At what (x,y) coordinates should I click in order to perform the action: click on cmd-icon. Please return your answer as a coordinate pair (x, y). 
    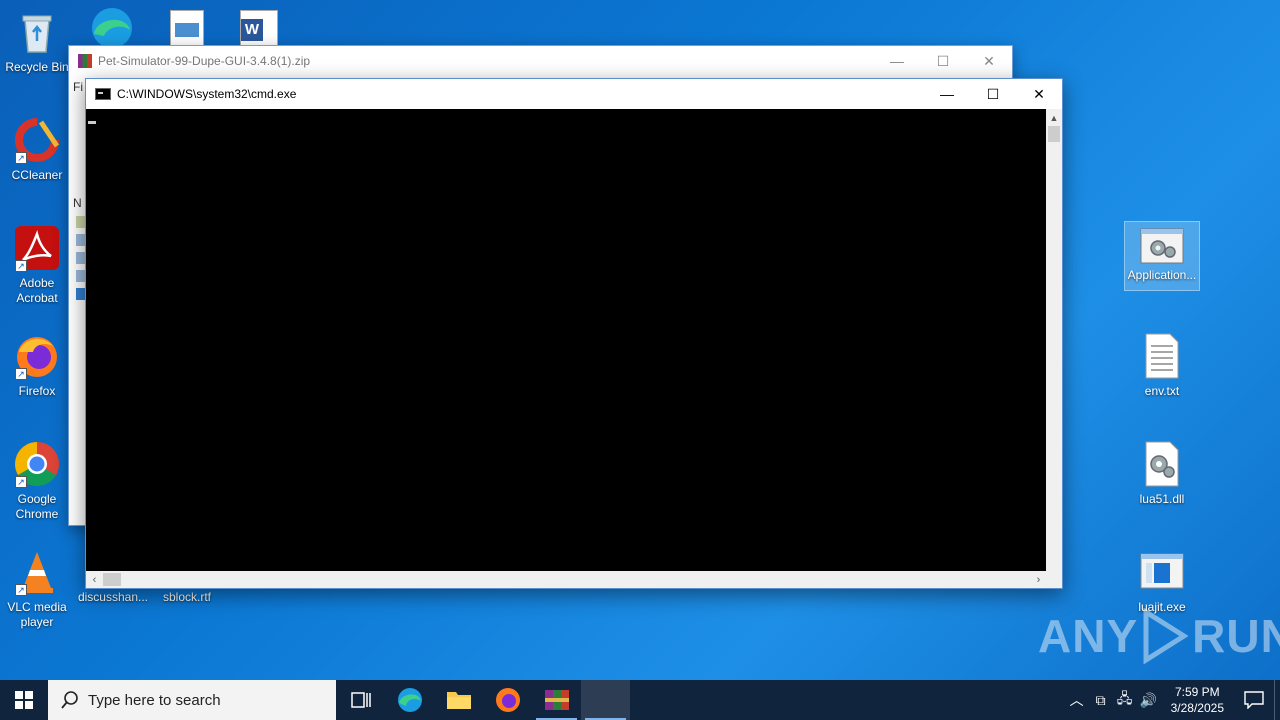
    Looking at the image, I should click on (103, 94).